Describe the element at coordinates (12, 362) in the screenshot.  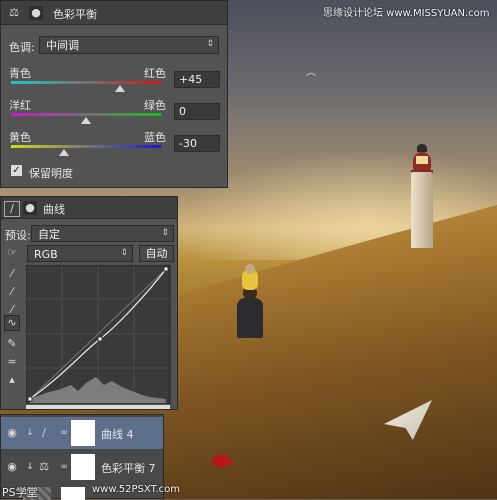
I see `smooth-icon: ≈` at that location.